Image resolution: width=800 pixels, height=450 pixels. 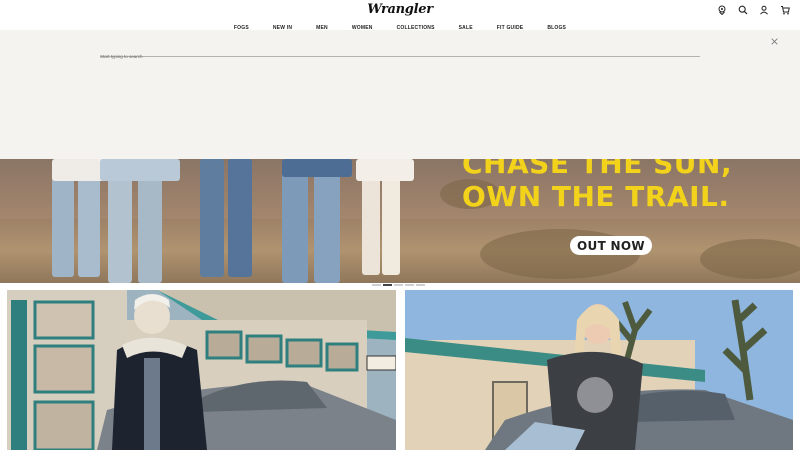 What do you see at coordinates (596, 196) in the screenshot?
I see `hero-headline-line-2: OWN THE TRAIL.` at bounding box center [596, 196].